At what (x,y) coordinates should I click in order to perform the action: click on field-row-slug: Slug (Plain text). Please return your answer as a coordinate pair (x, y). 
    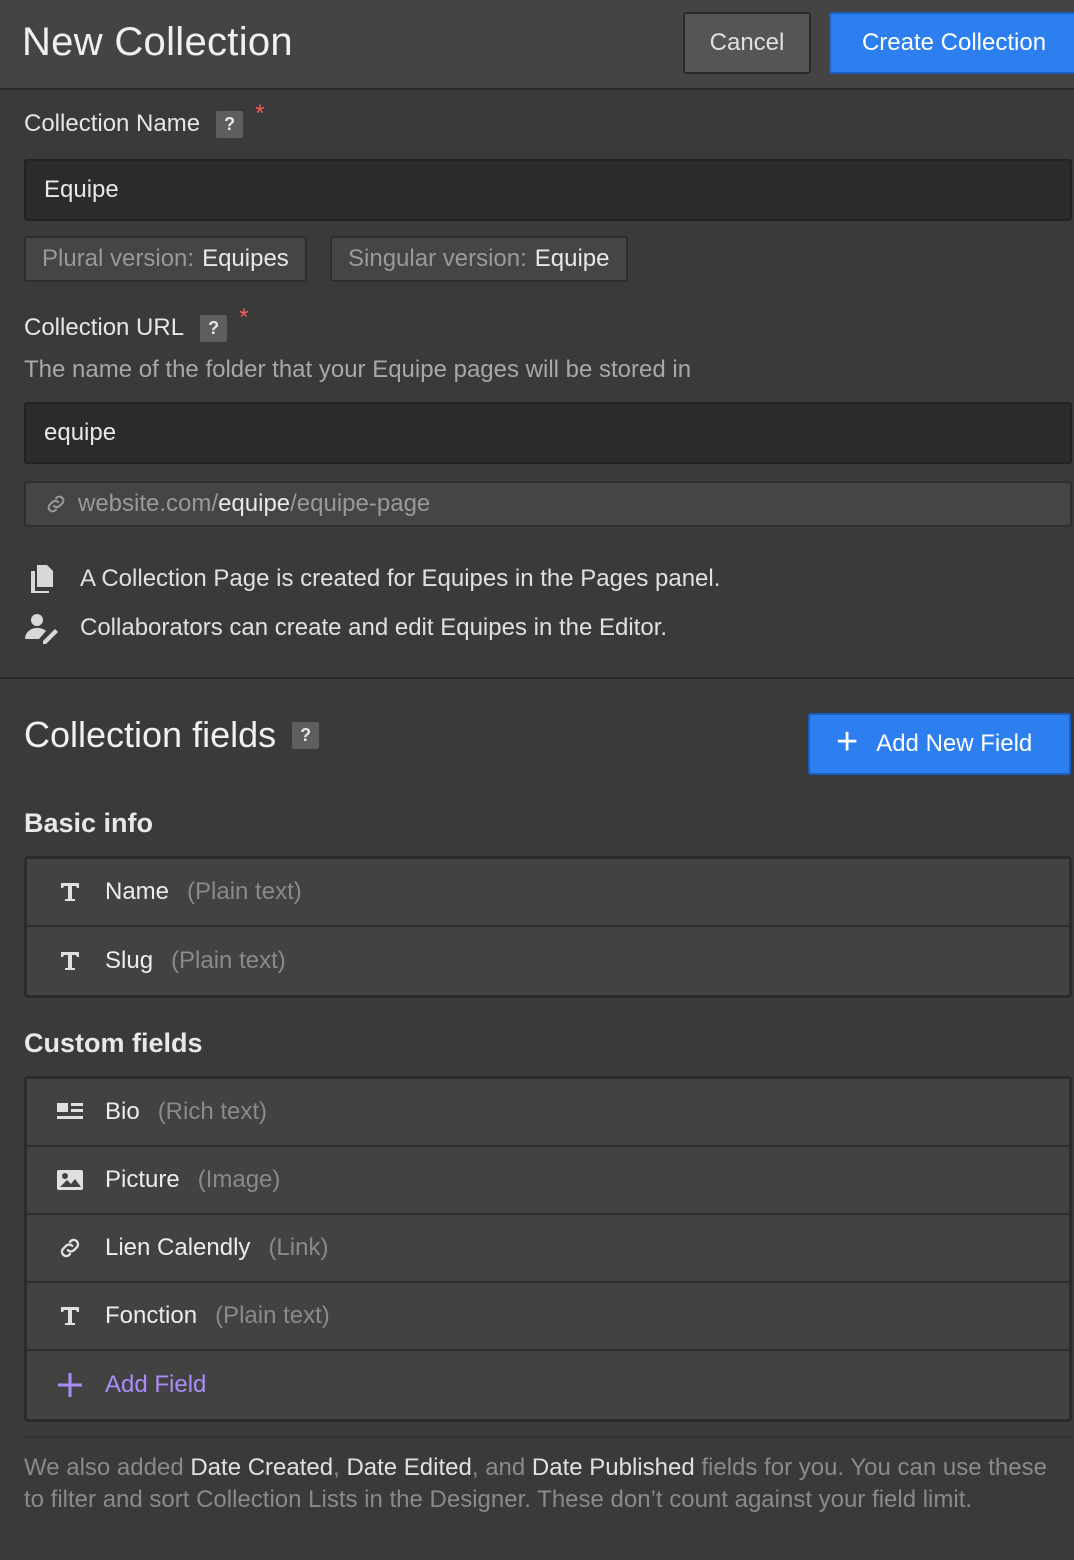
    Looking at the image, I should click on (548, 961).